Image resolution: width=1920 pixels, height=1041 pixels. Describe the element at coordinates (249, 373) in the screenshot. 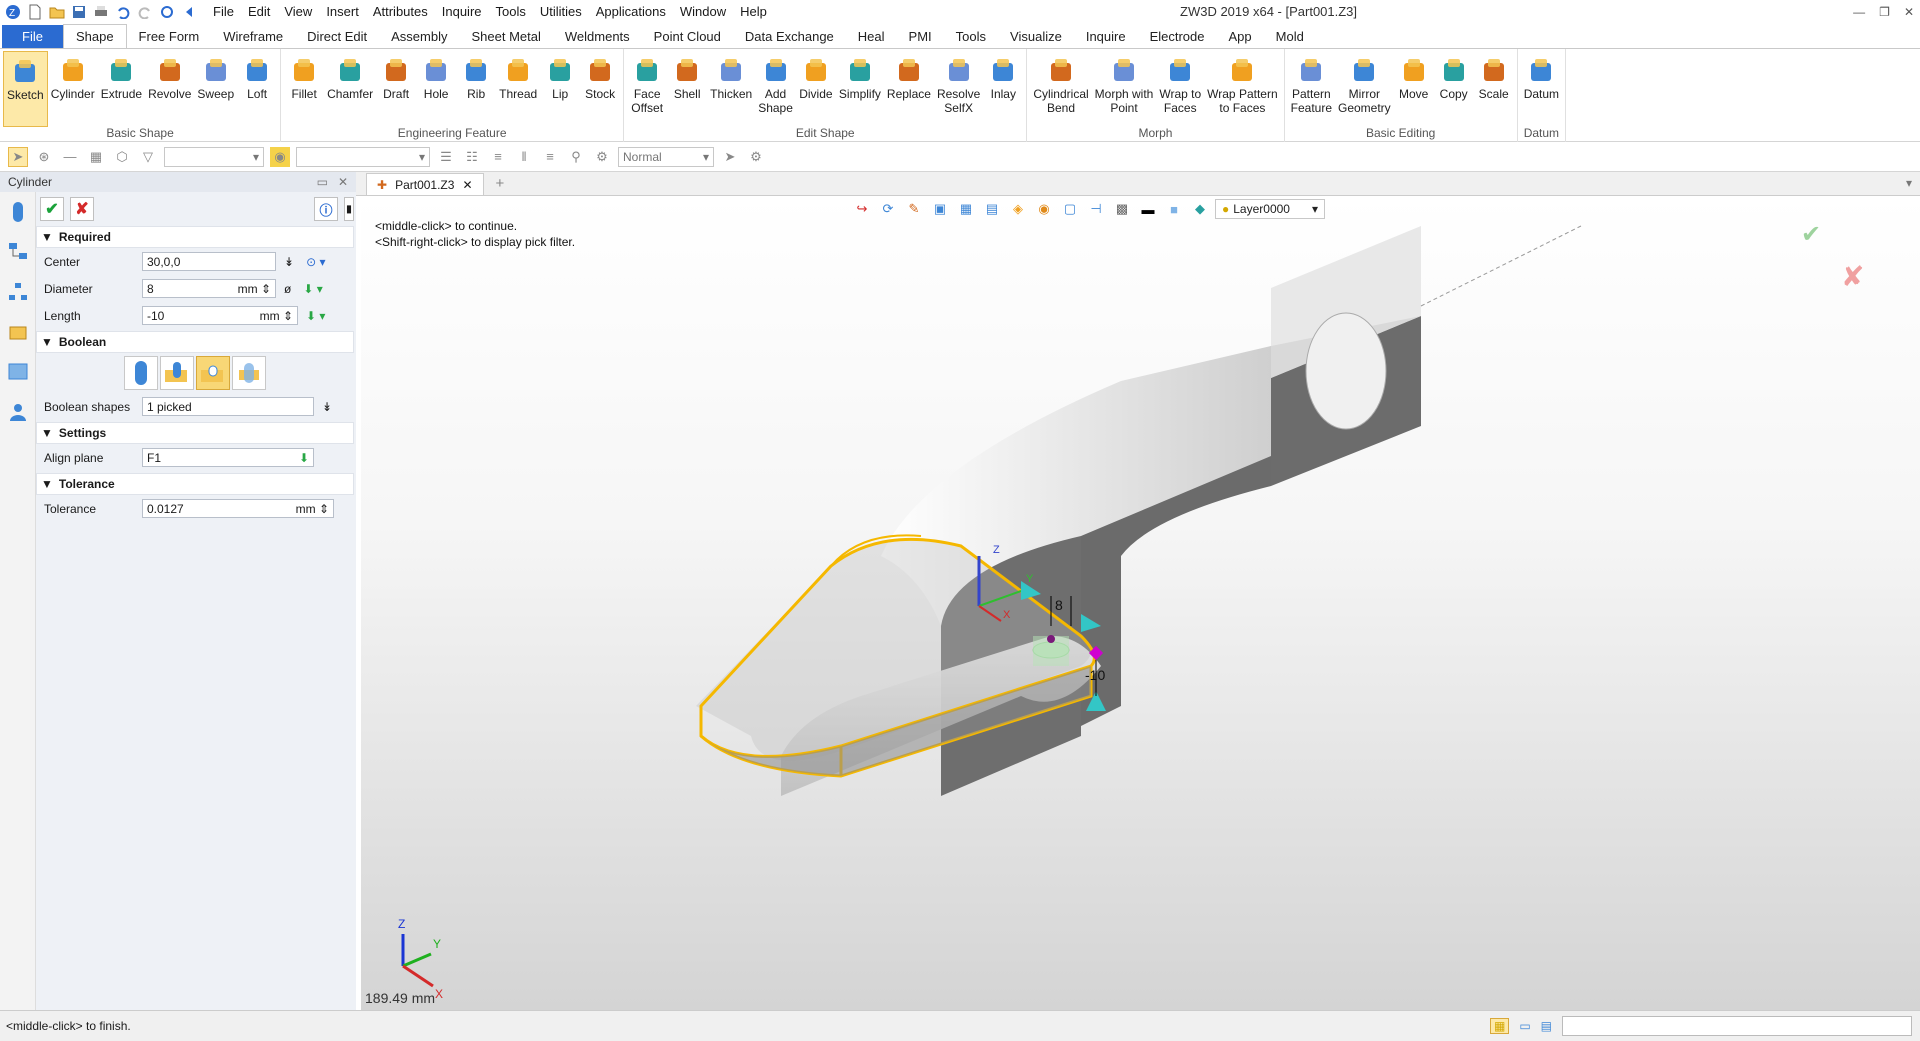

I see `boolean-intersect-icon` at that location.